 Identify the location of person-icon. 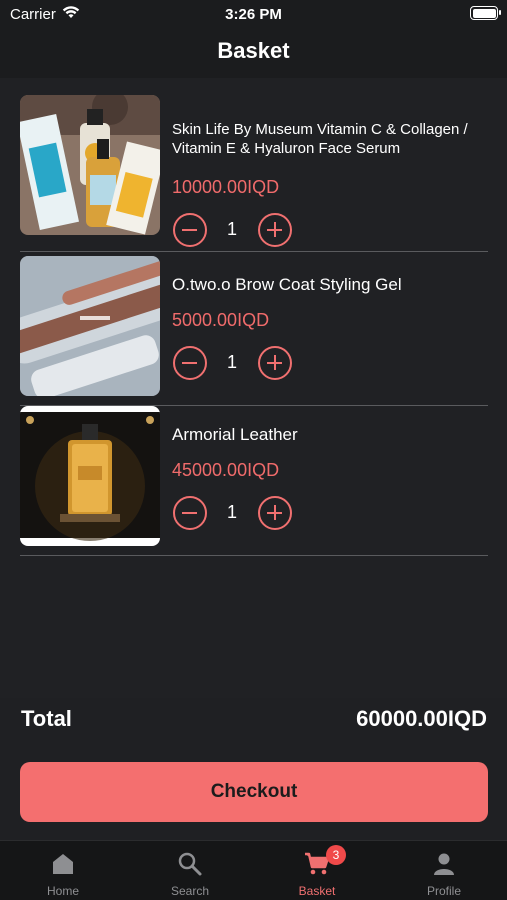
(444, 864).